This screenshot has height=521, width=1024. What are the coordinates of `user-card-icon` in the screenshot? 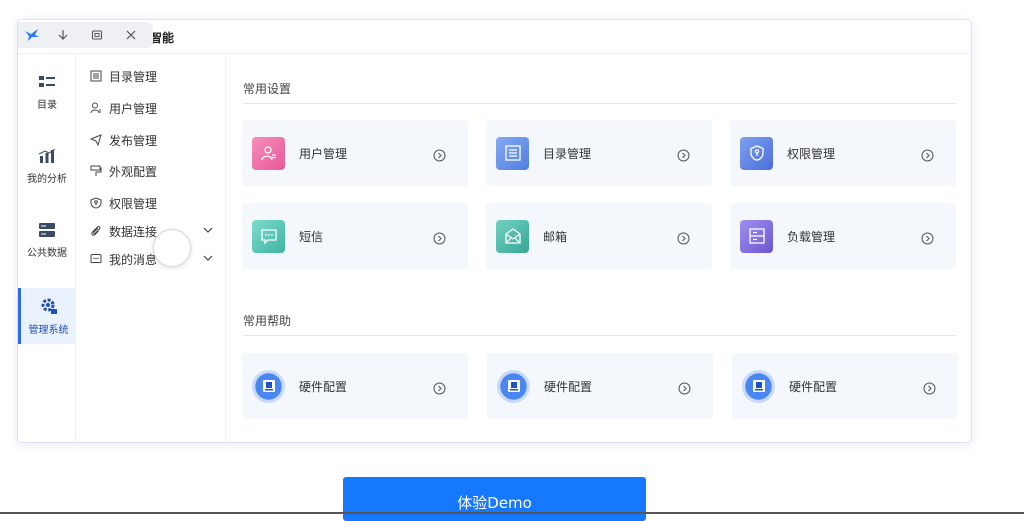 It's located at (268, 153).